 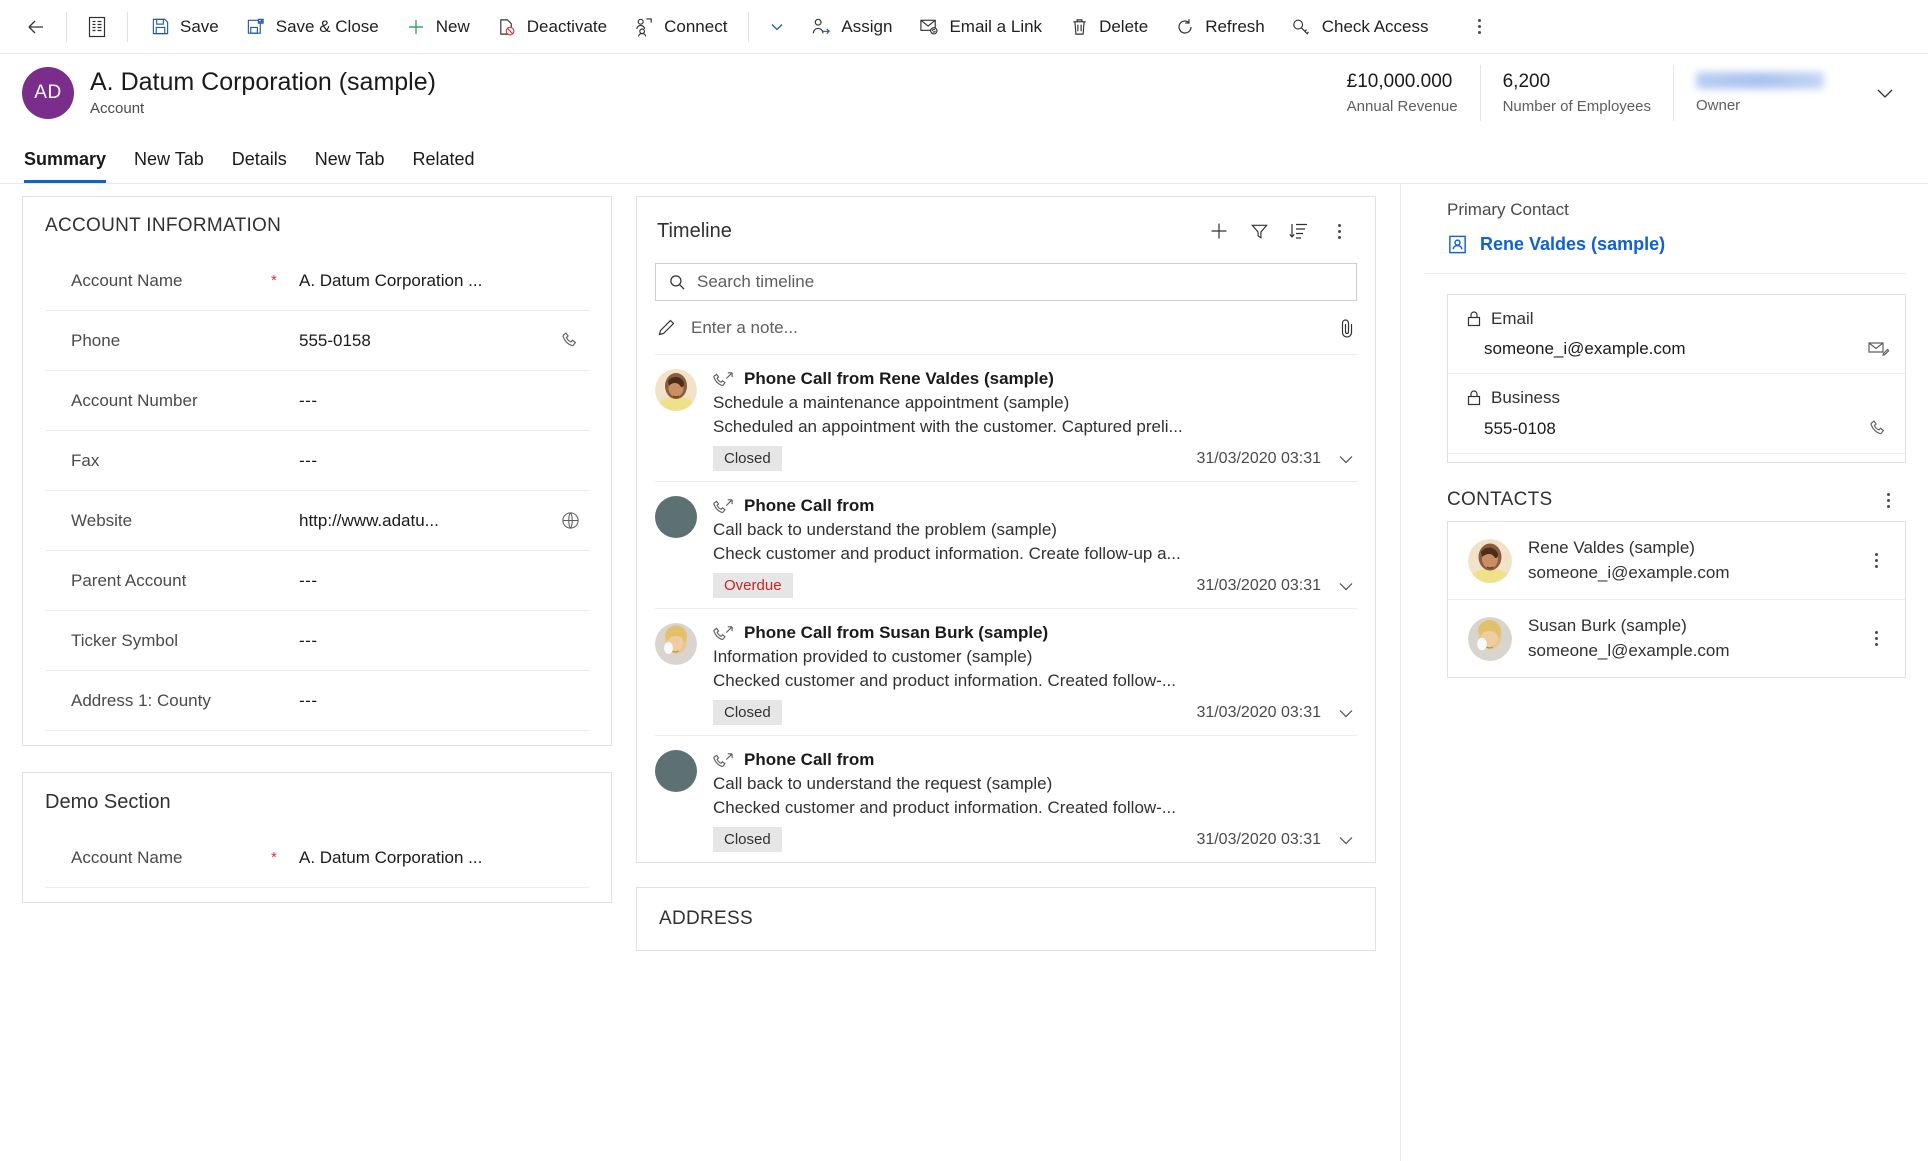 I want to click on primary-contact-name: Rene Valdes (sample), so click(x=1573, y=244).